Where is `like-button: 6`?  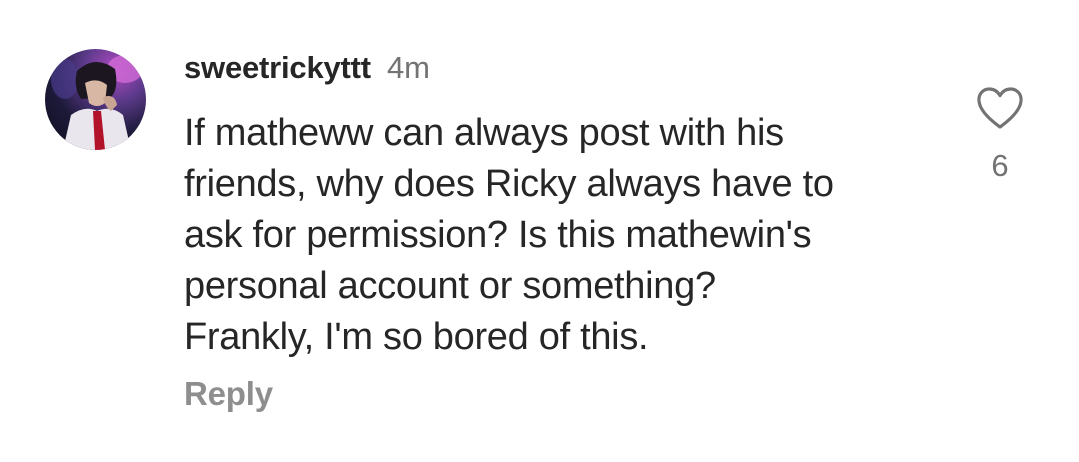 like-button: 6 is located at coordinates (1000, 136).